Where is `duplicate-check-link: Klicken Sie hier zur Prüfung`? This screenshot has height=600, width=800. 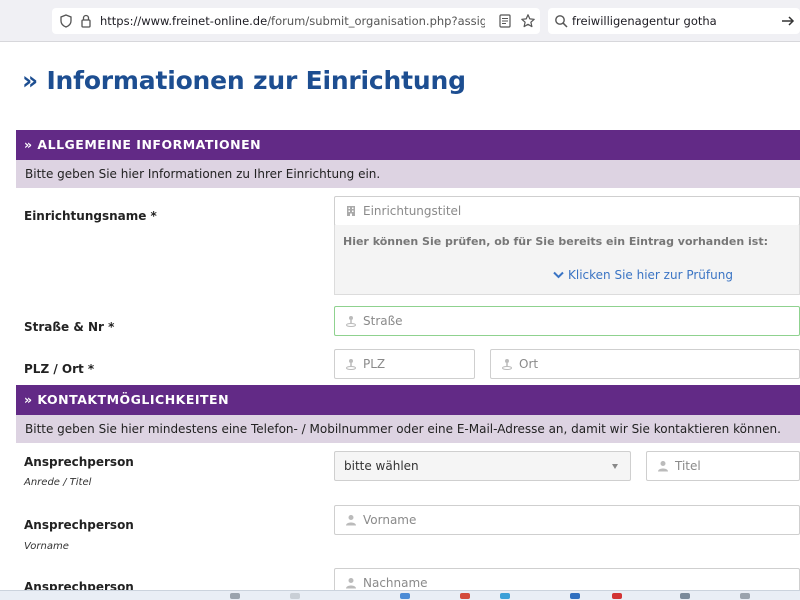
duplicate-check-link: Klicken Sie hier zur Prüfung is located at coordinates (643, 275).